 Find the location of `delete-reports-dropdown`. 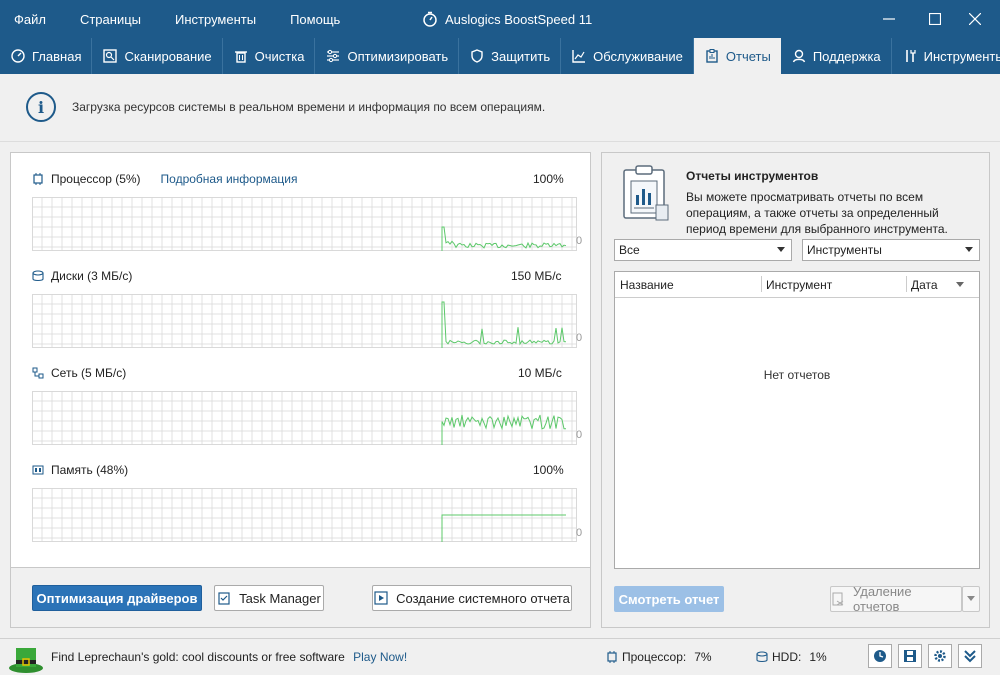

delete-reports-dropdown is located at coordinates (971, 599).